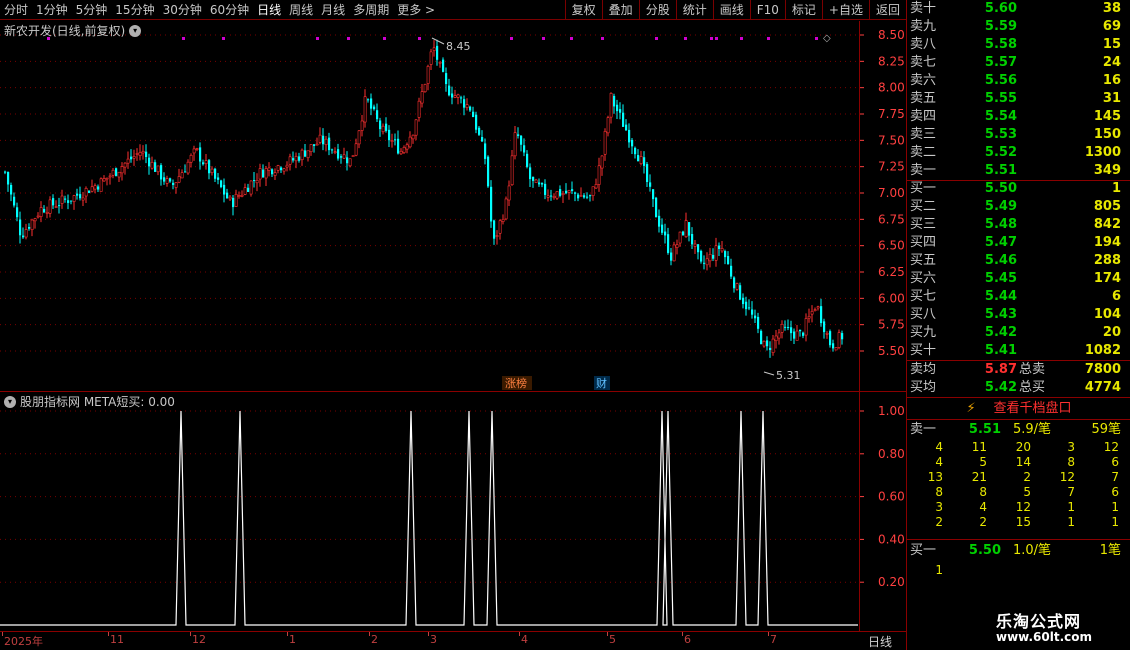 The image size is (1130, 650). I want to click on queue-sell1-count: 59笔, so click(1106, 429).